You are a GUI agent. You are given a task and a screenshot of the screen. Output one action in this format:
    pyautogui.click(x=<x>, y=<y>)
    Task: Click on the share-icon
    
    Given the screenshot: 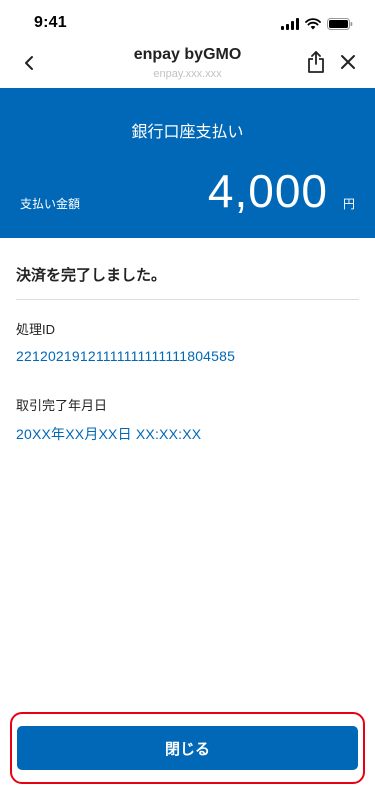 What is the action you would take?
    pyautogui.click(x=316, y=64)
    